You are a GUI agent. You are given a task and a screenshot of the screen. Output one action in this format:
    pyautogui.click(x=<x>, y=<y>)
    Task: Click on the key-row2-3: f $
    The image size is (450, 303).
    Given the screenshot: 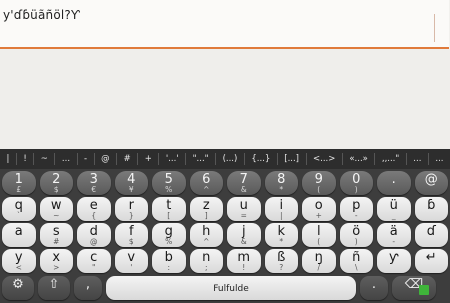 What is the action you would take?
    pyautogui.click(x=131, y=235)
    